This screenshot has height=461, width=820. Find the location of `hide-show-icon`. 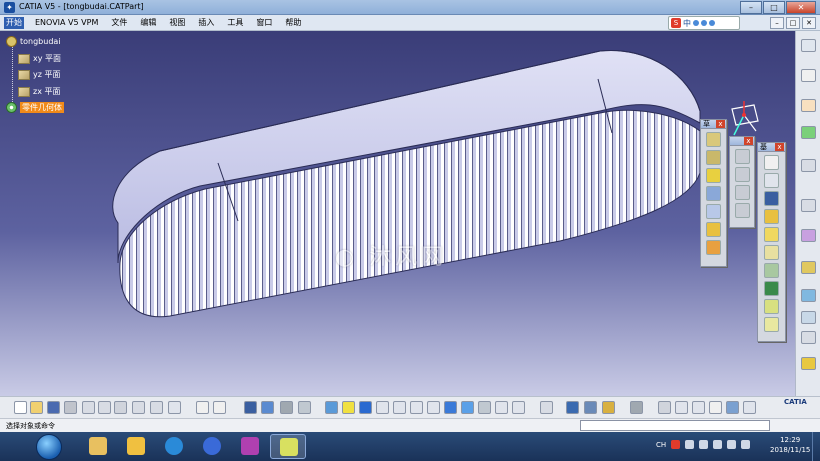

hide-show-icon is located at coordinates (484, 407).